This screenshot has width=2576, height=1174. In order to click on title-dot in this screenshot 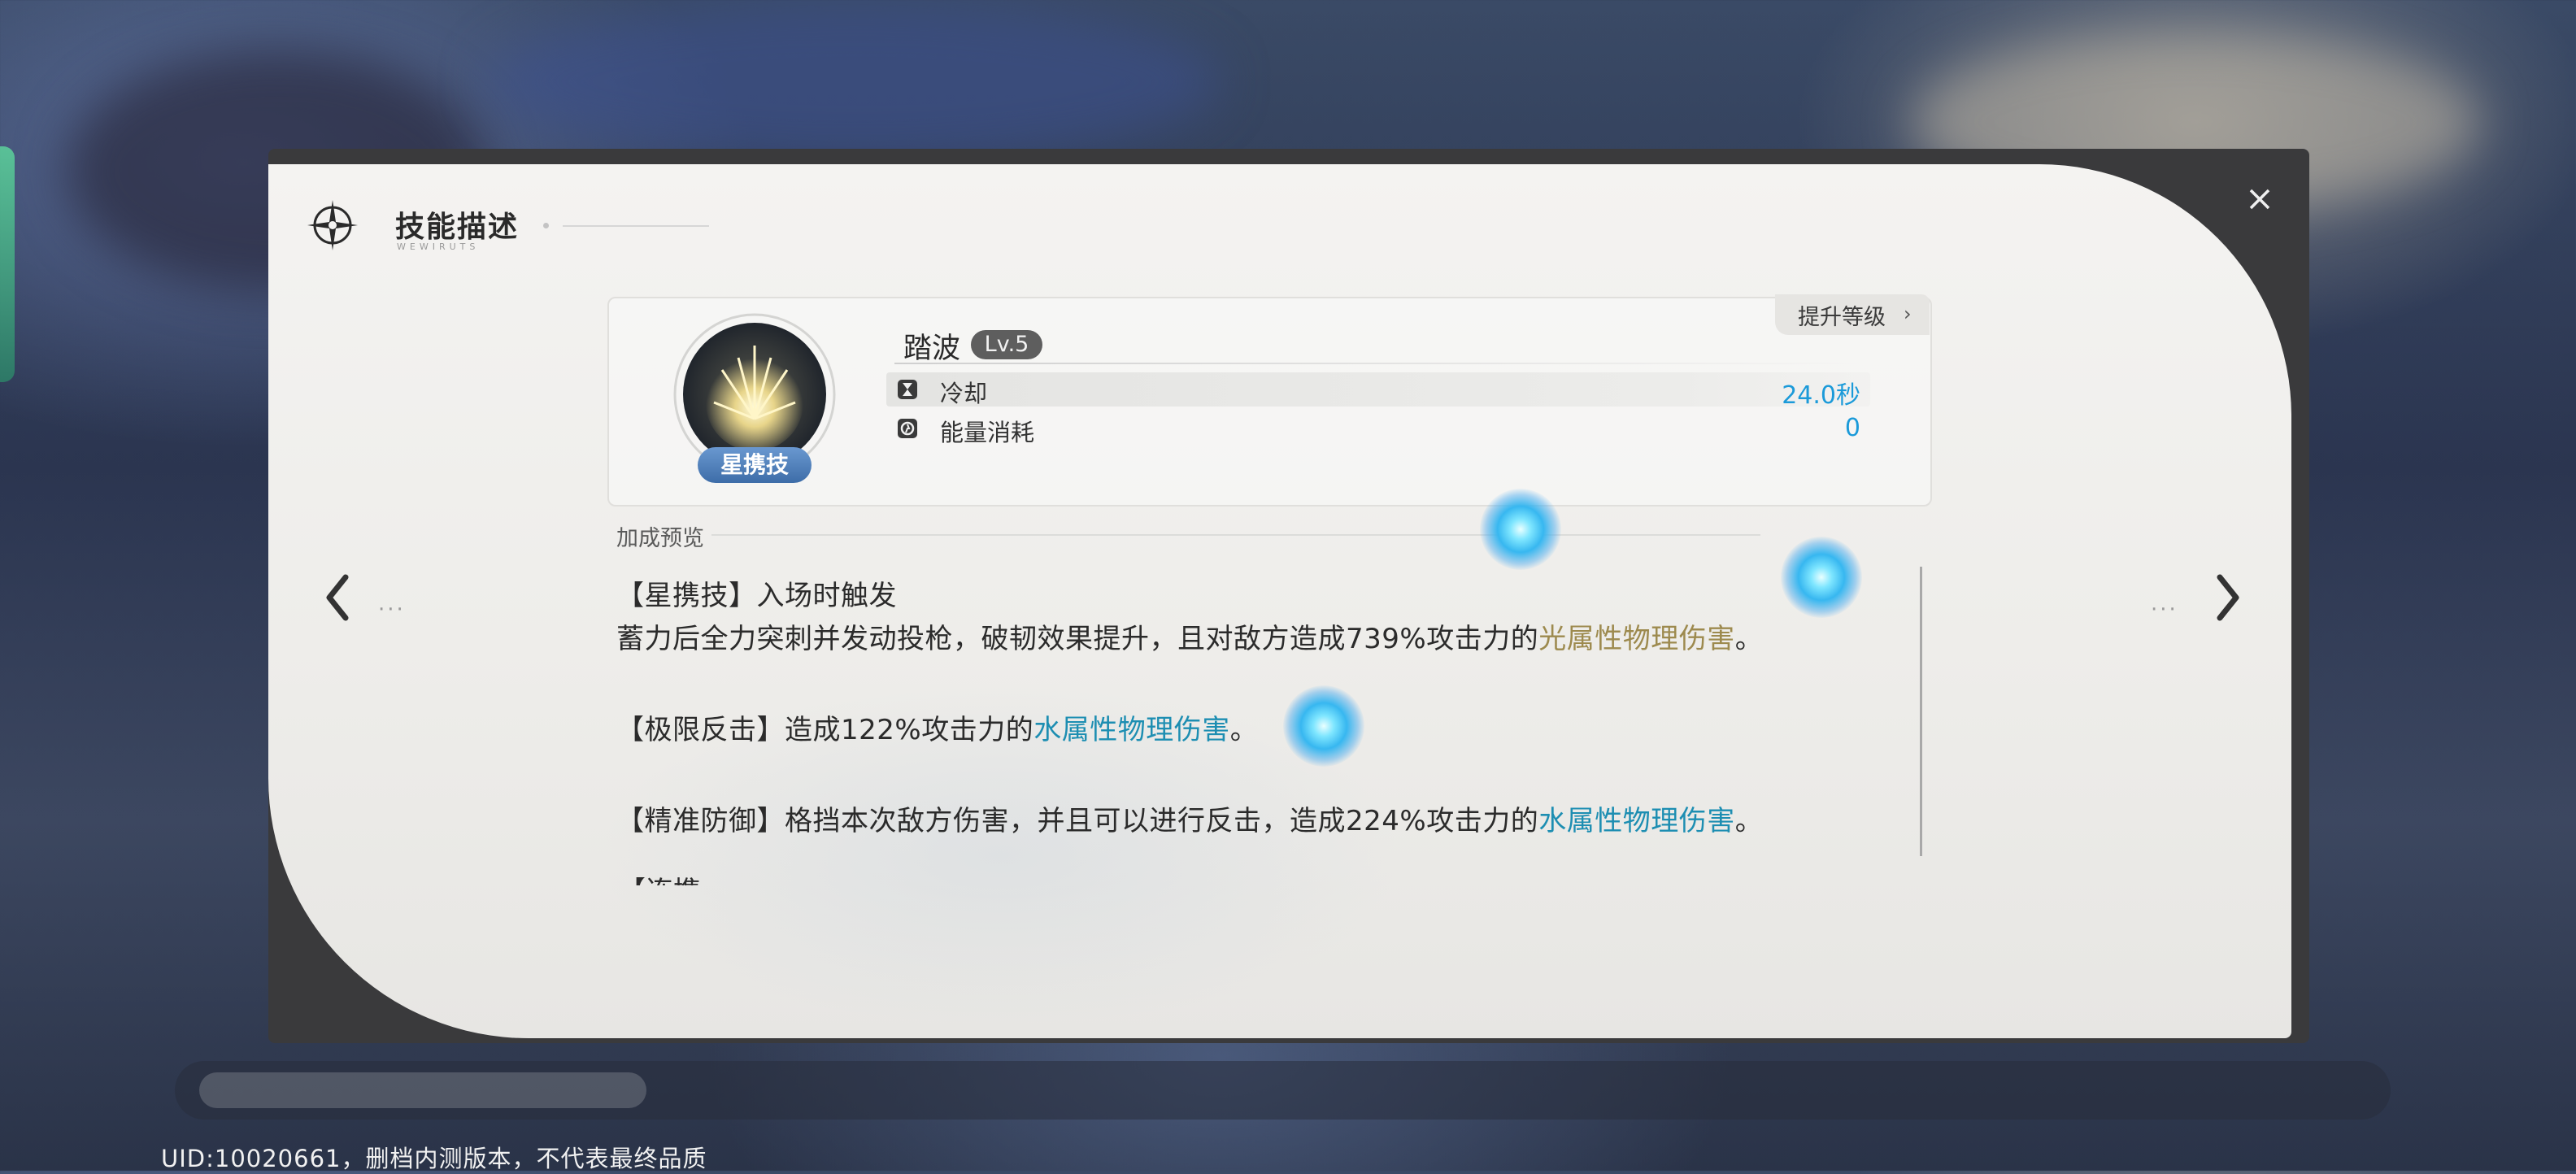, I will do `click(546, 225)`.